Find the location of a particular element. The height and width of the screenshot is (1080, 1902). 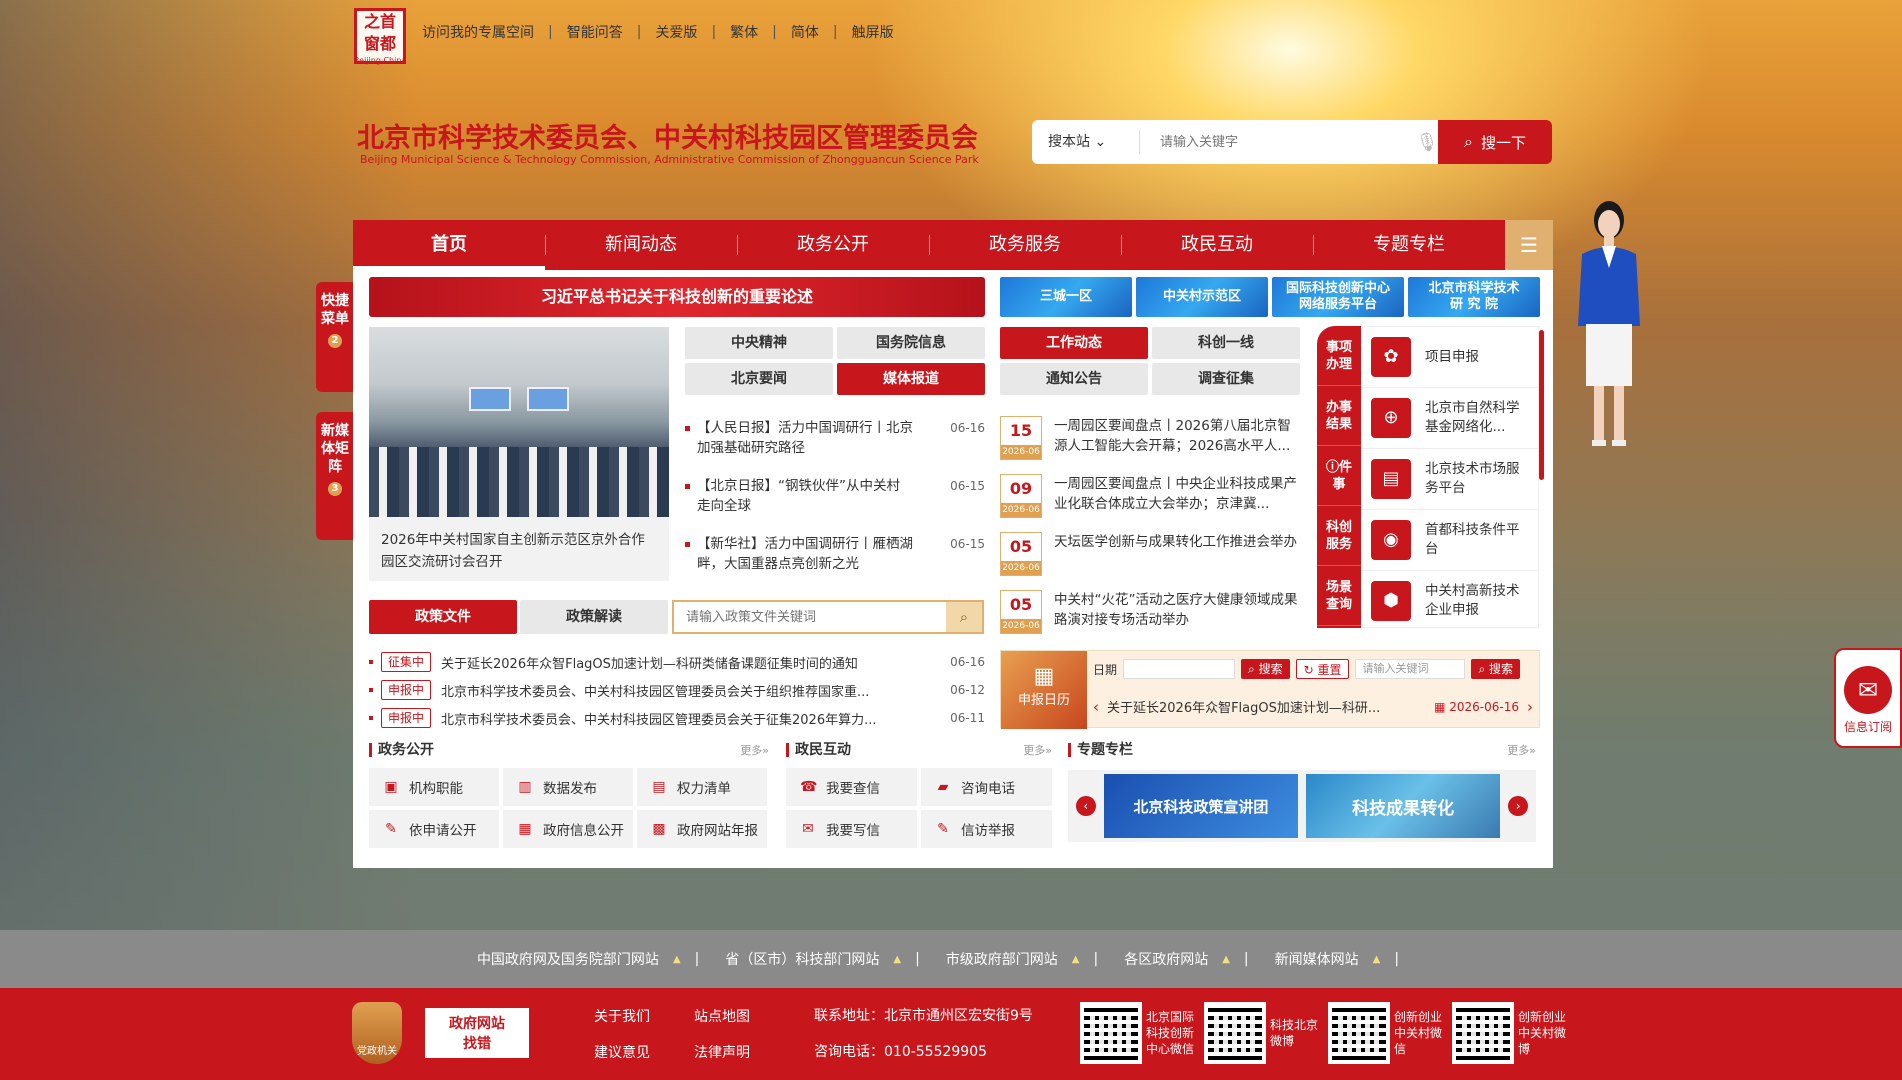

calendar-reset-button: ↻ 重置 is located at coordinates (1322, 669).